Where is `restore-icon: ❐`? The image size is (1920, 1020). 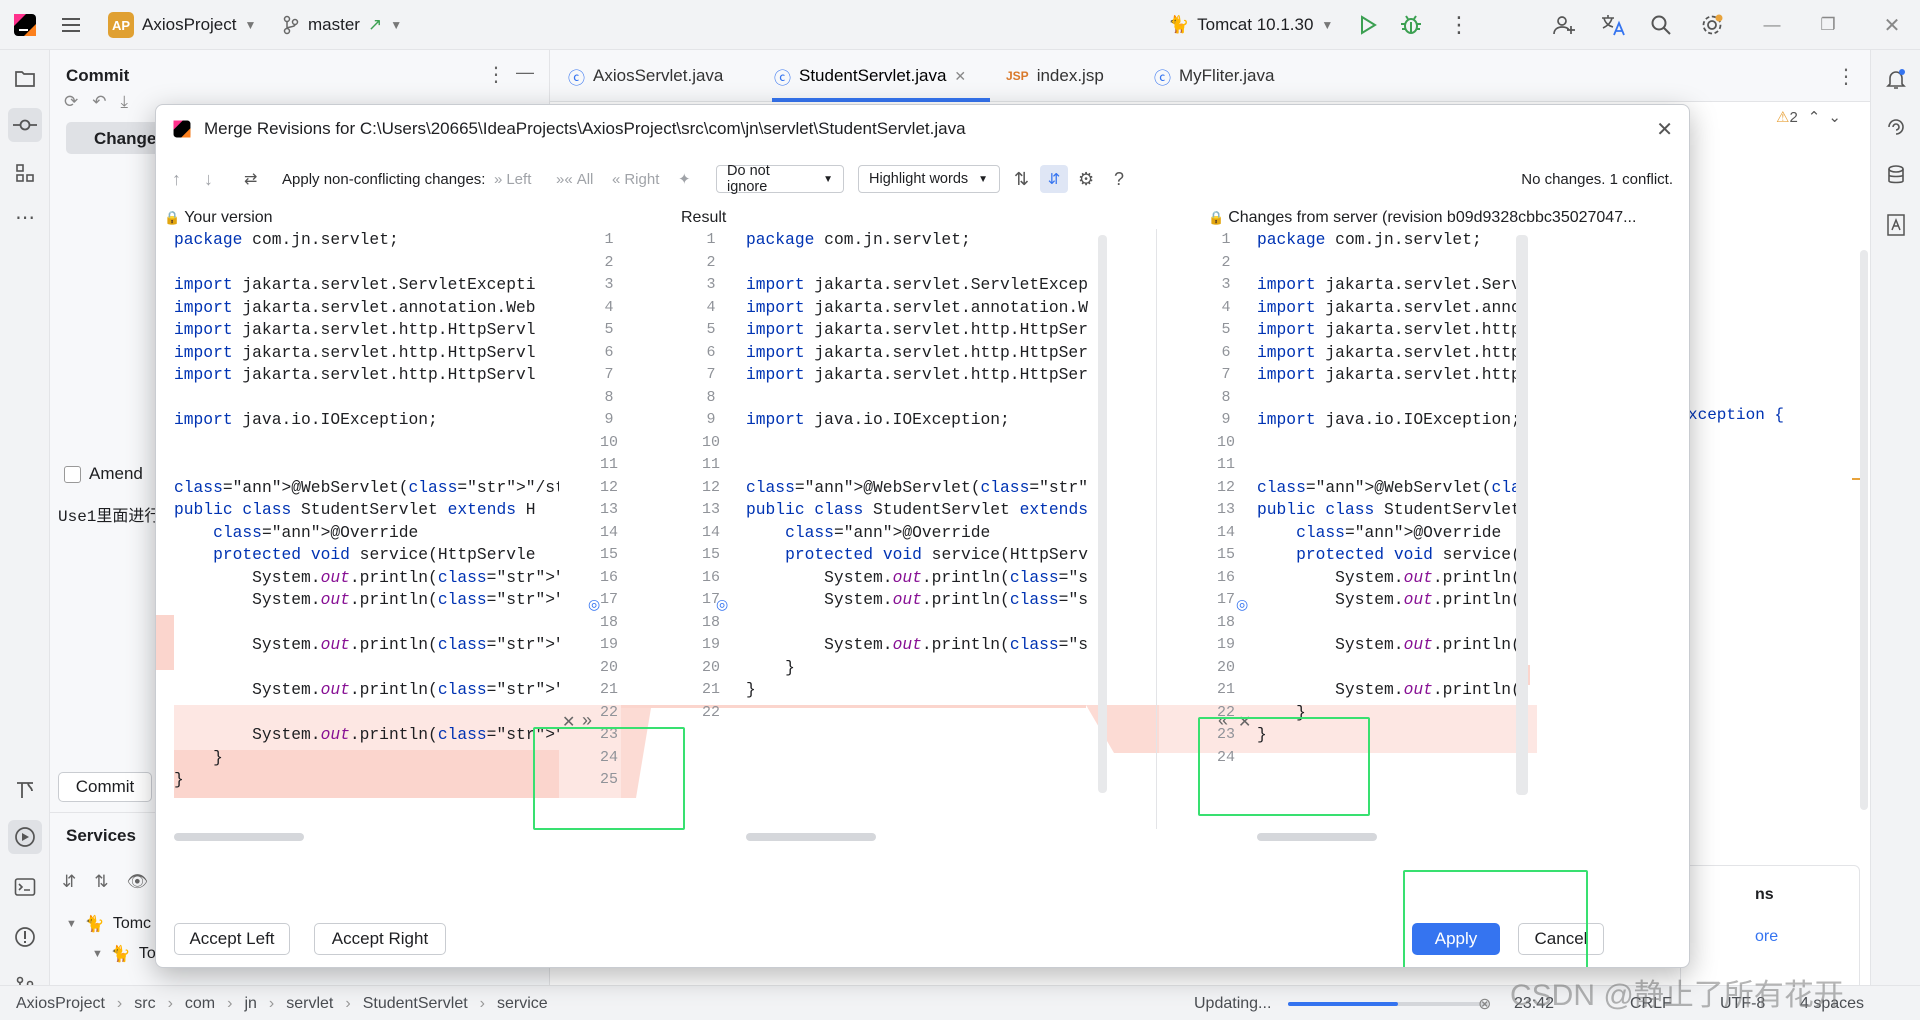
restore-icon: ❐ is located at coordinates (1828, 25).